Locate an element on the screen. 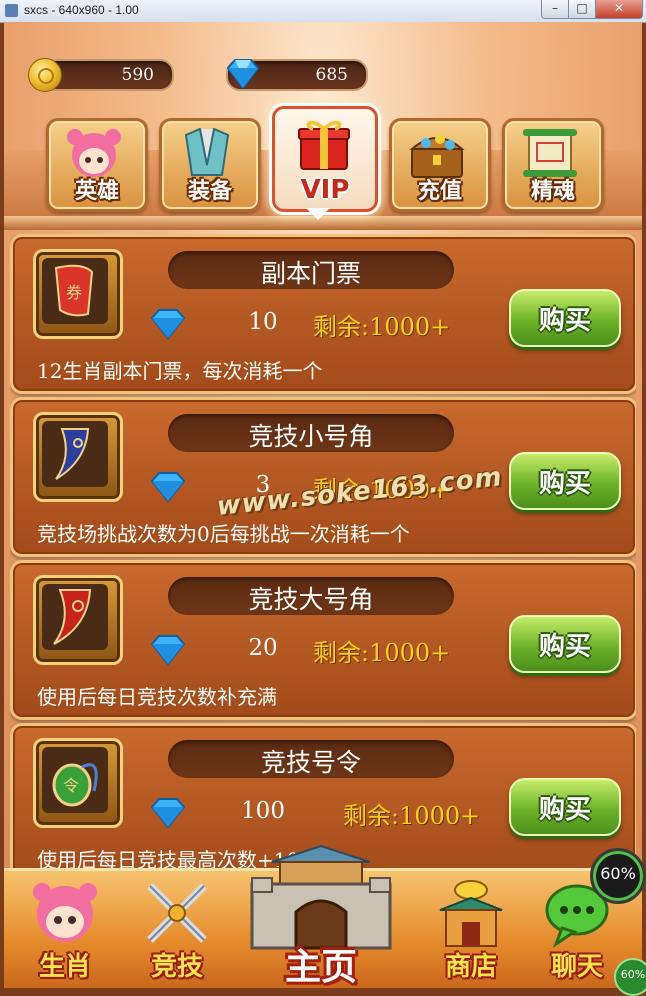  item-name-plate: 竞技大号角 is located at coordinates (311, 596).